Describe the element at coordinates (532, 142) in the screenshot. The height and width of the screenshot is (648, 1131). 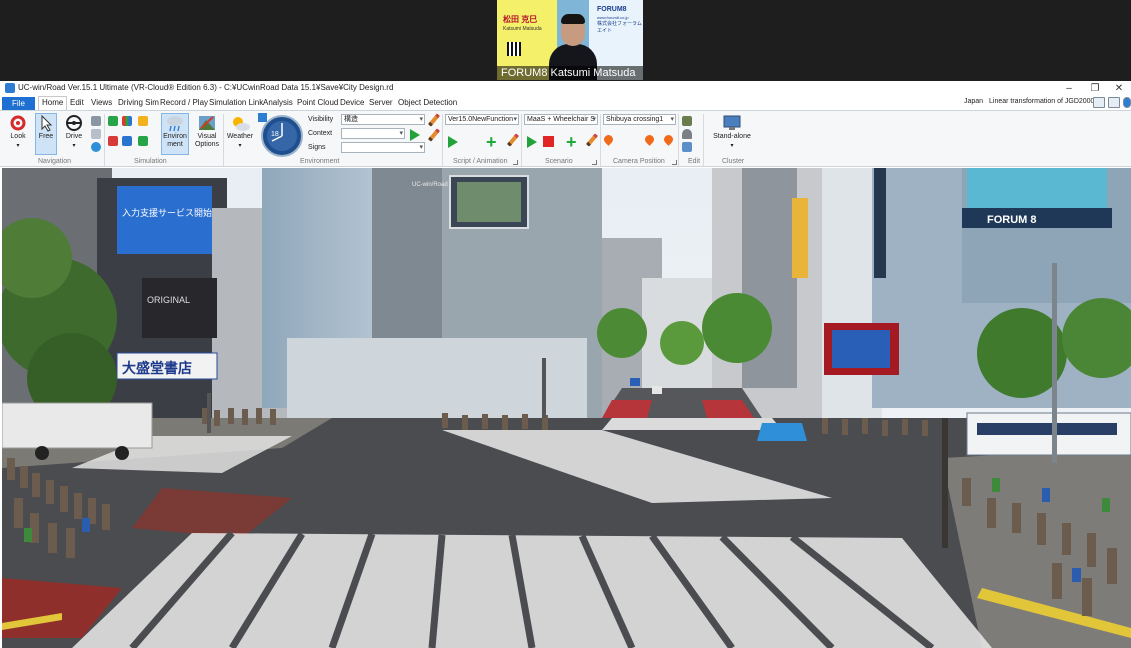
I see `play-scenario-icon` at that location.